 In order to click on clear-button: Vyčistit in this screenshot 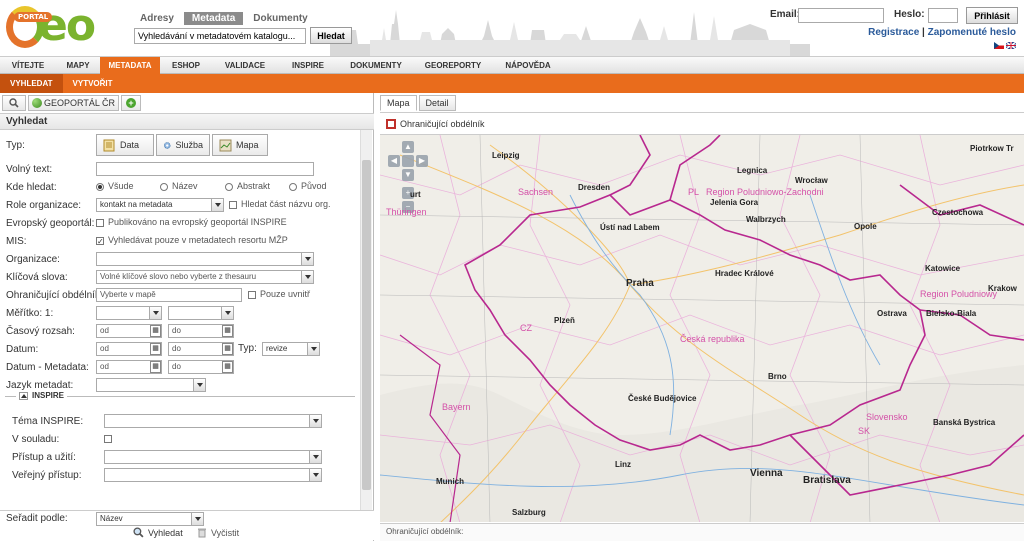, I will do `click(218, 532)`.